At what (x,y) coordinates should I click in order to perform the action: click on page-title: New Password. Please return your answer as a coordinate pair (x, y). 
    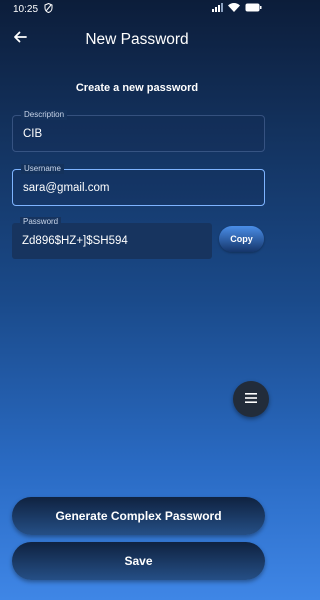
    Looking at the image, I should click on (137, 39).